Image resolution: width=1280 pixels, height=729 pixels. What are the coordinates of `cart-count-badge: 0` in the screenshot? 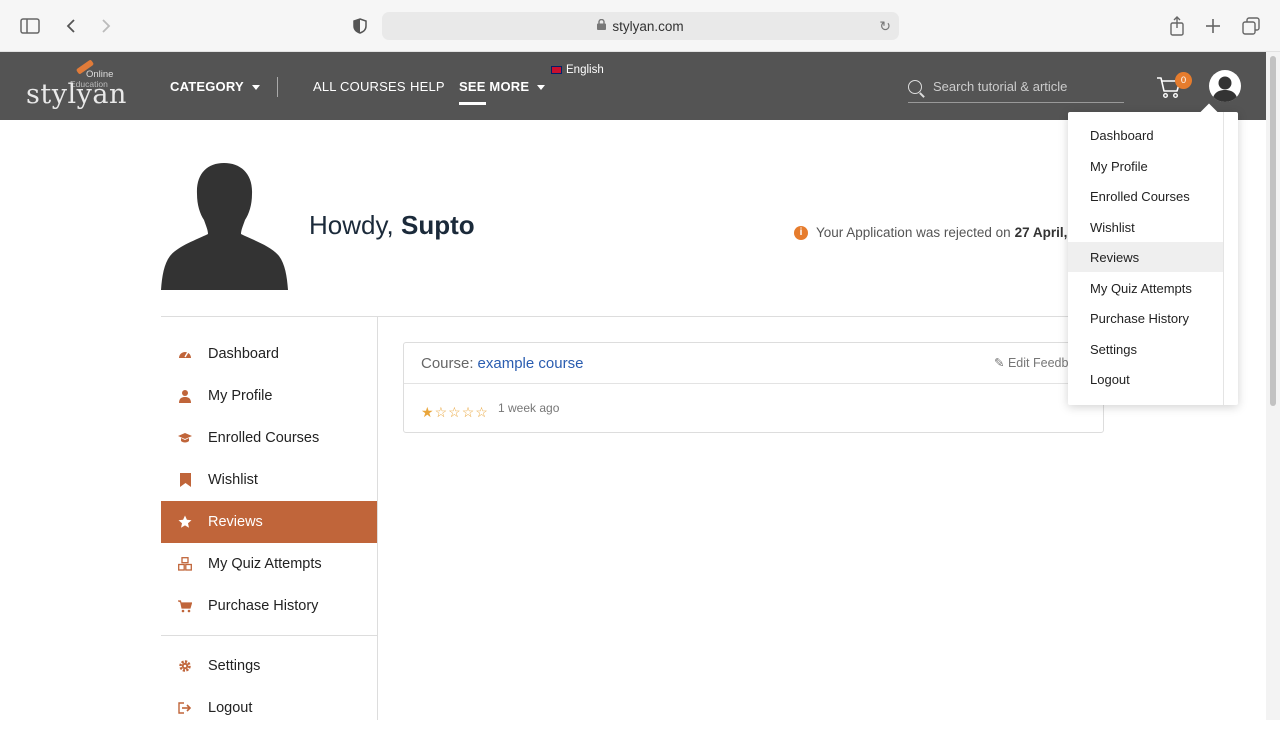 It's located at (1183, 80).